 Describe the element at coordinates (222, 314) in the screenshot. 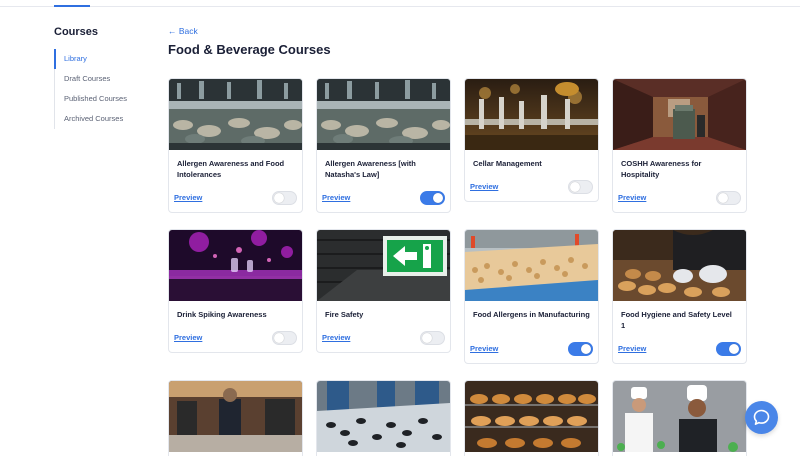

I see `course-title: Drink Spiking Awareness` at that location.